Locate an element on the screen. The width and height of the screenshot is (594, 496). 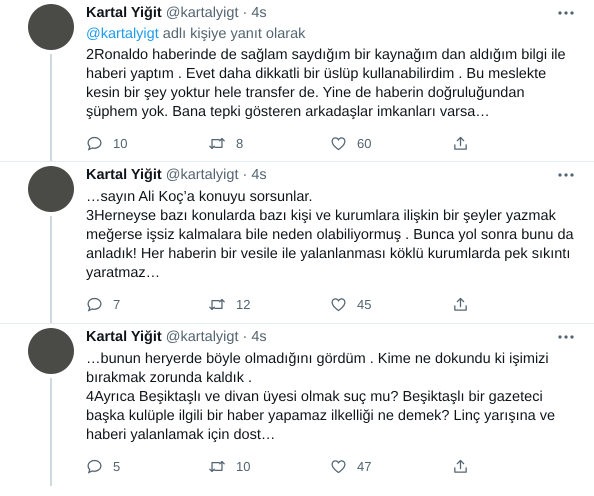
retweet-count: 8 is located at coordinates (240, 144).